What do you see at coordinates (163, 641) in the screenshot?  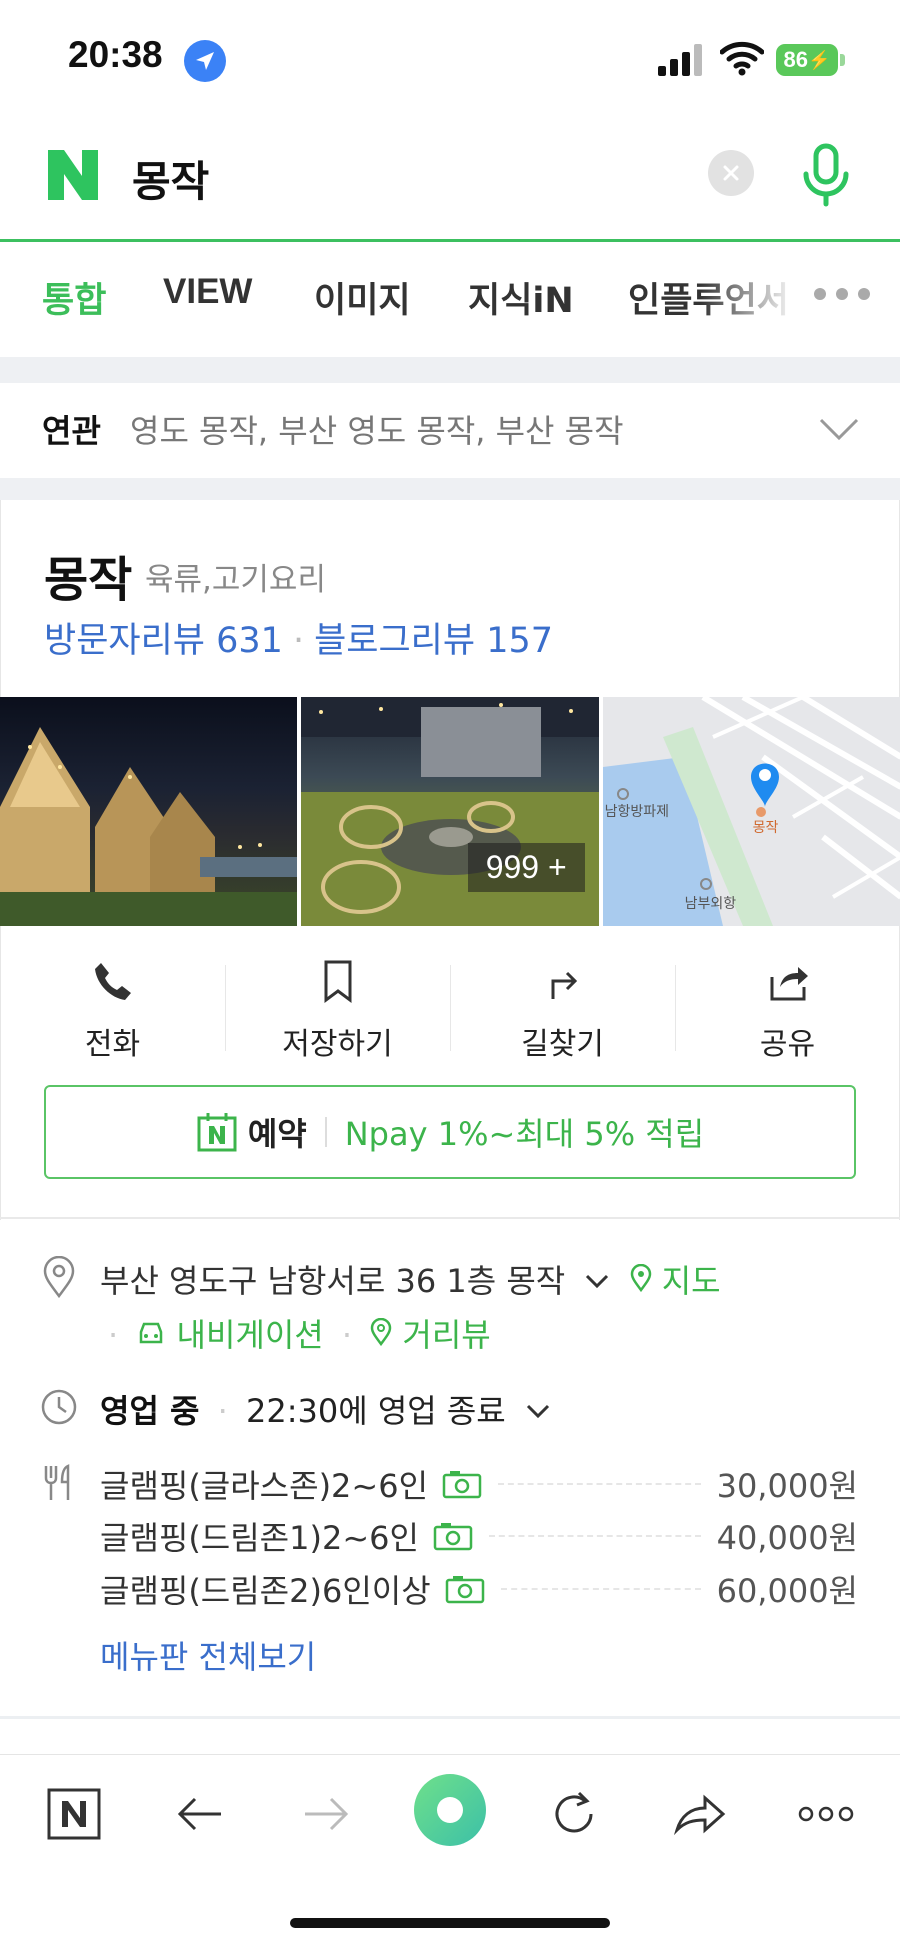 I see `visitor-reviews-link: 방문자리뷰 631` at bounding box center [163, 641].